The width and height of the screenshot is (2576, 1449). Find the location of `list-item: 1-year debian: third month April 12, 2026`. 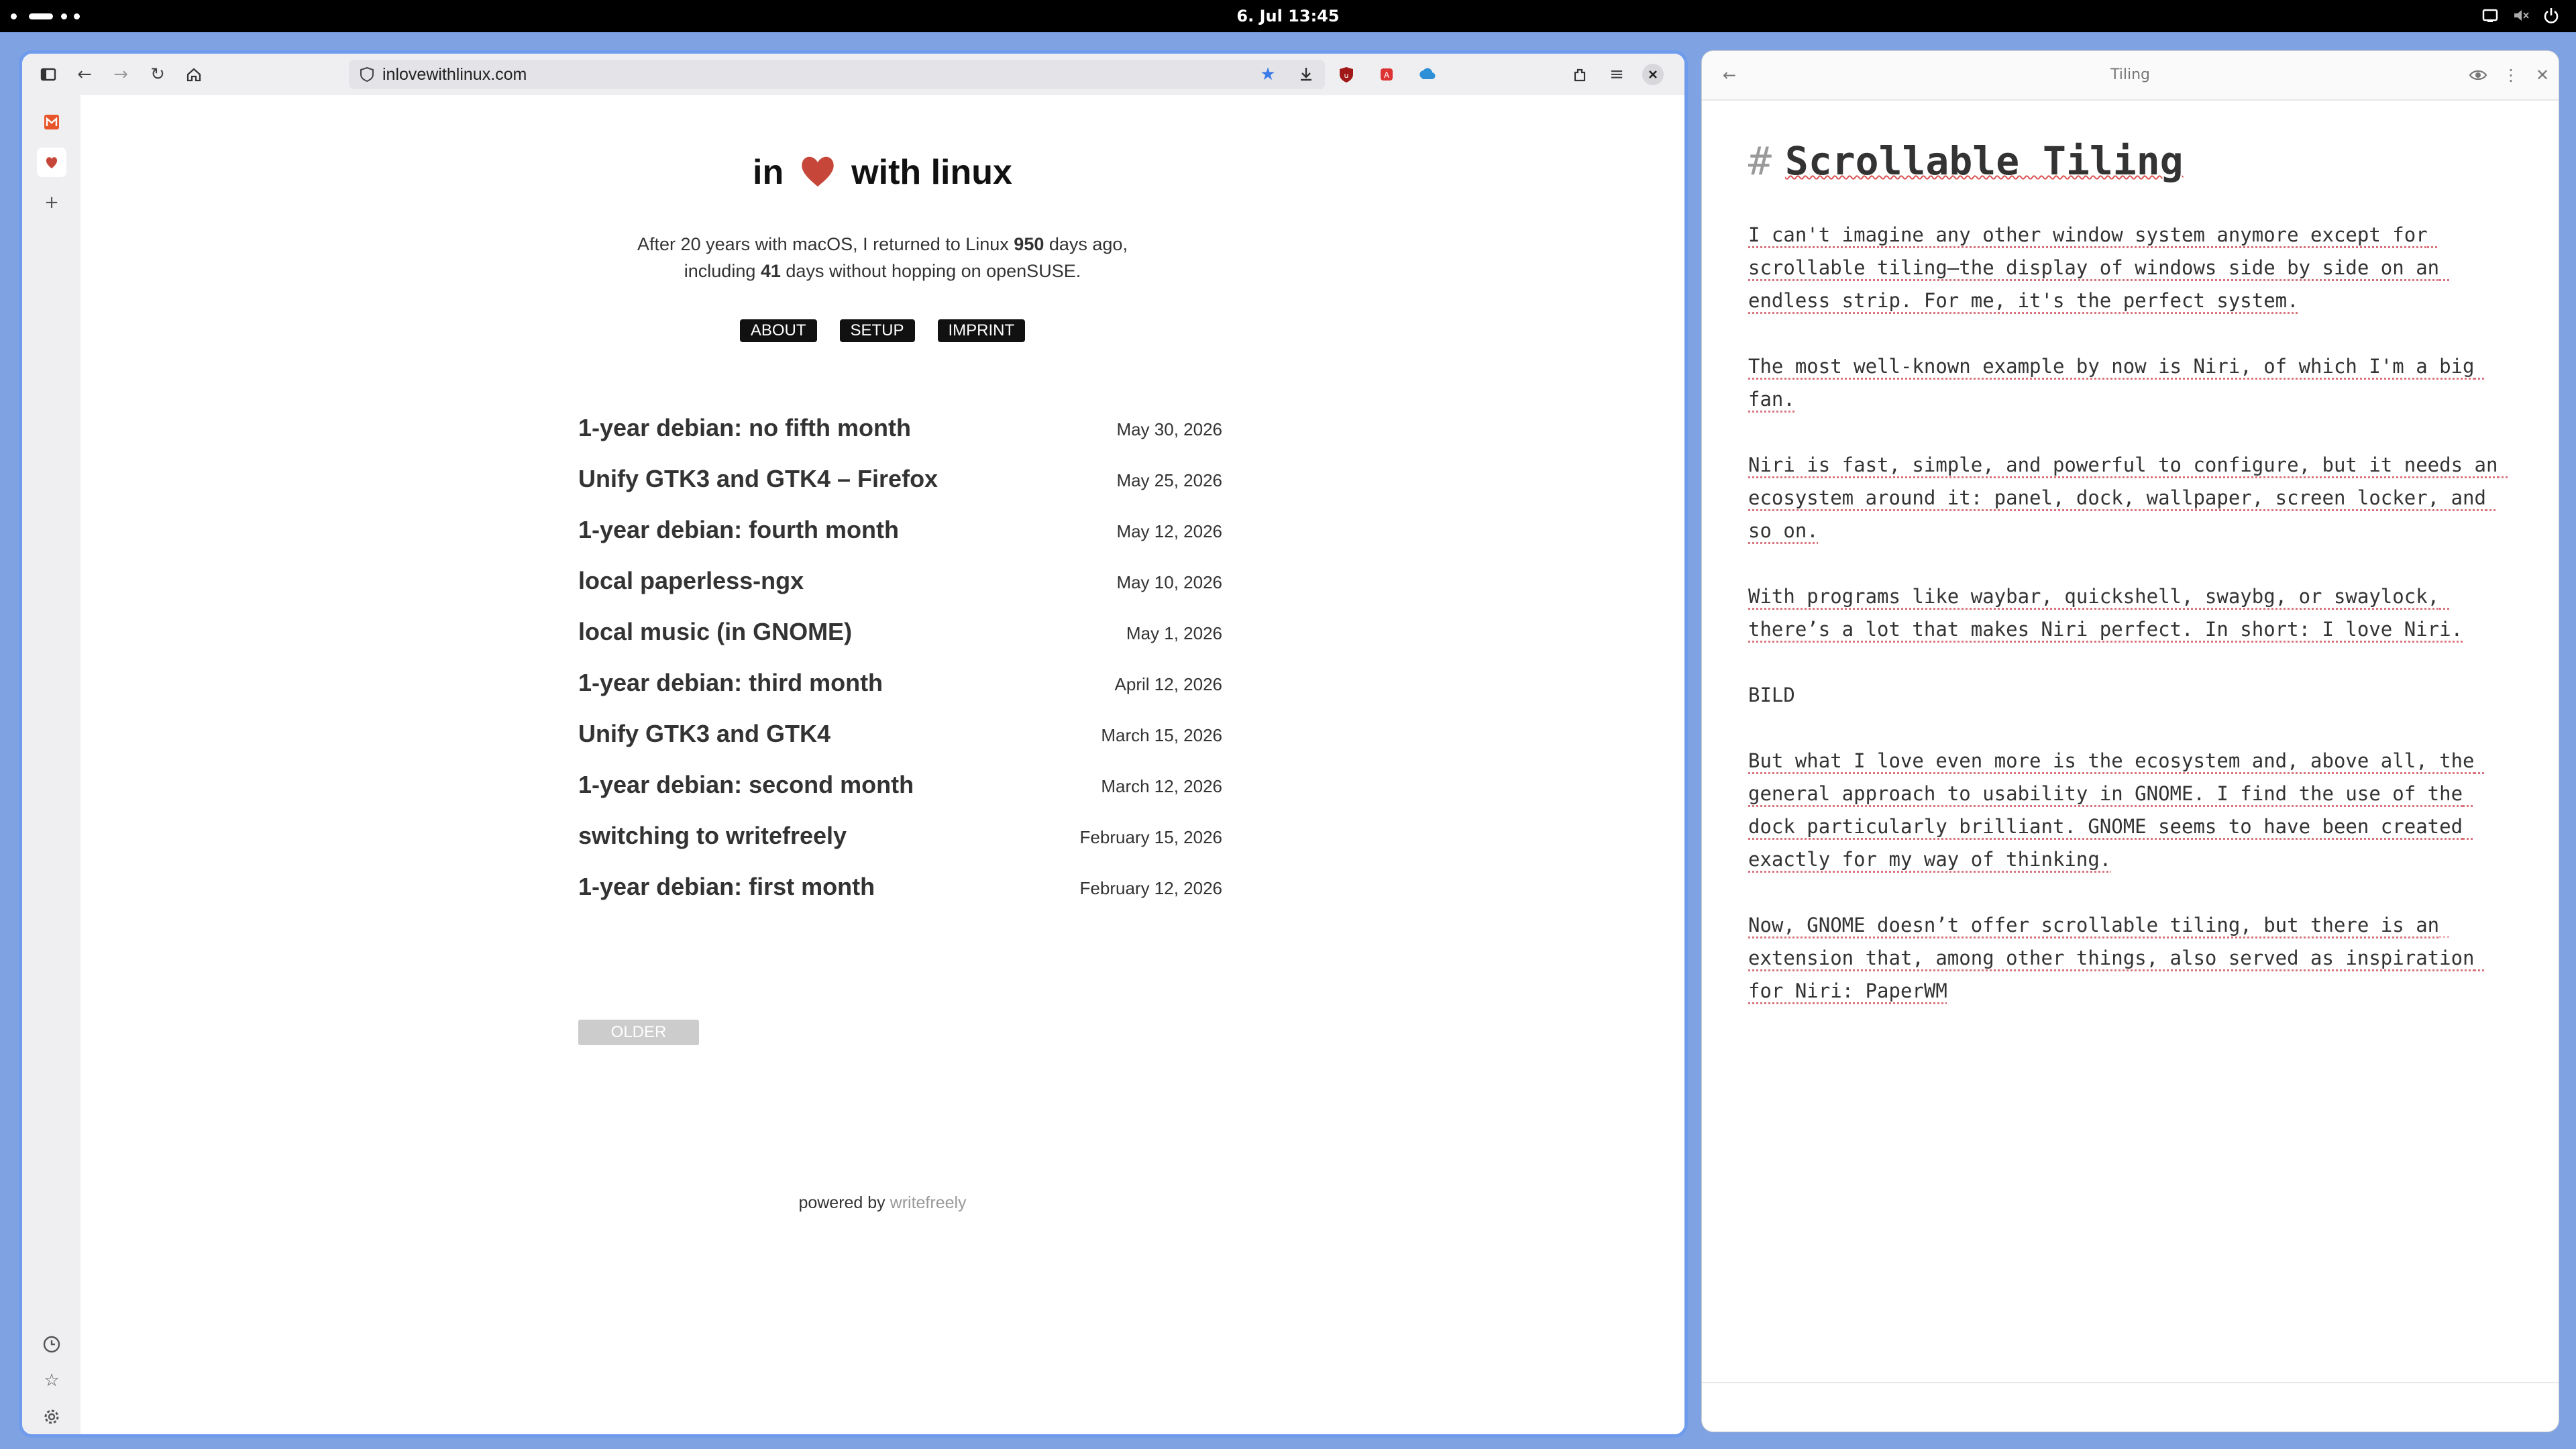

list-item: 1-year debian: third month April 12, 2026 is located at coordinates (900, 694).